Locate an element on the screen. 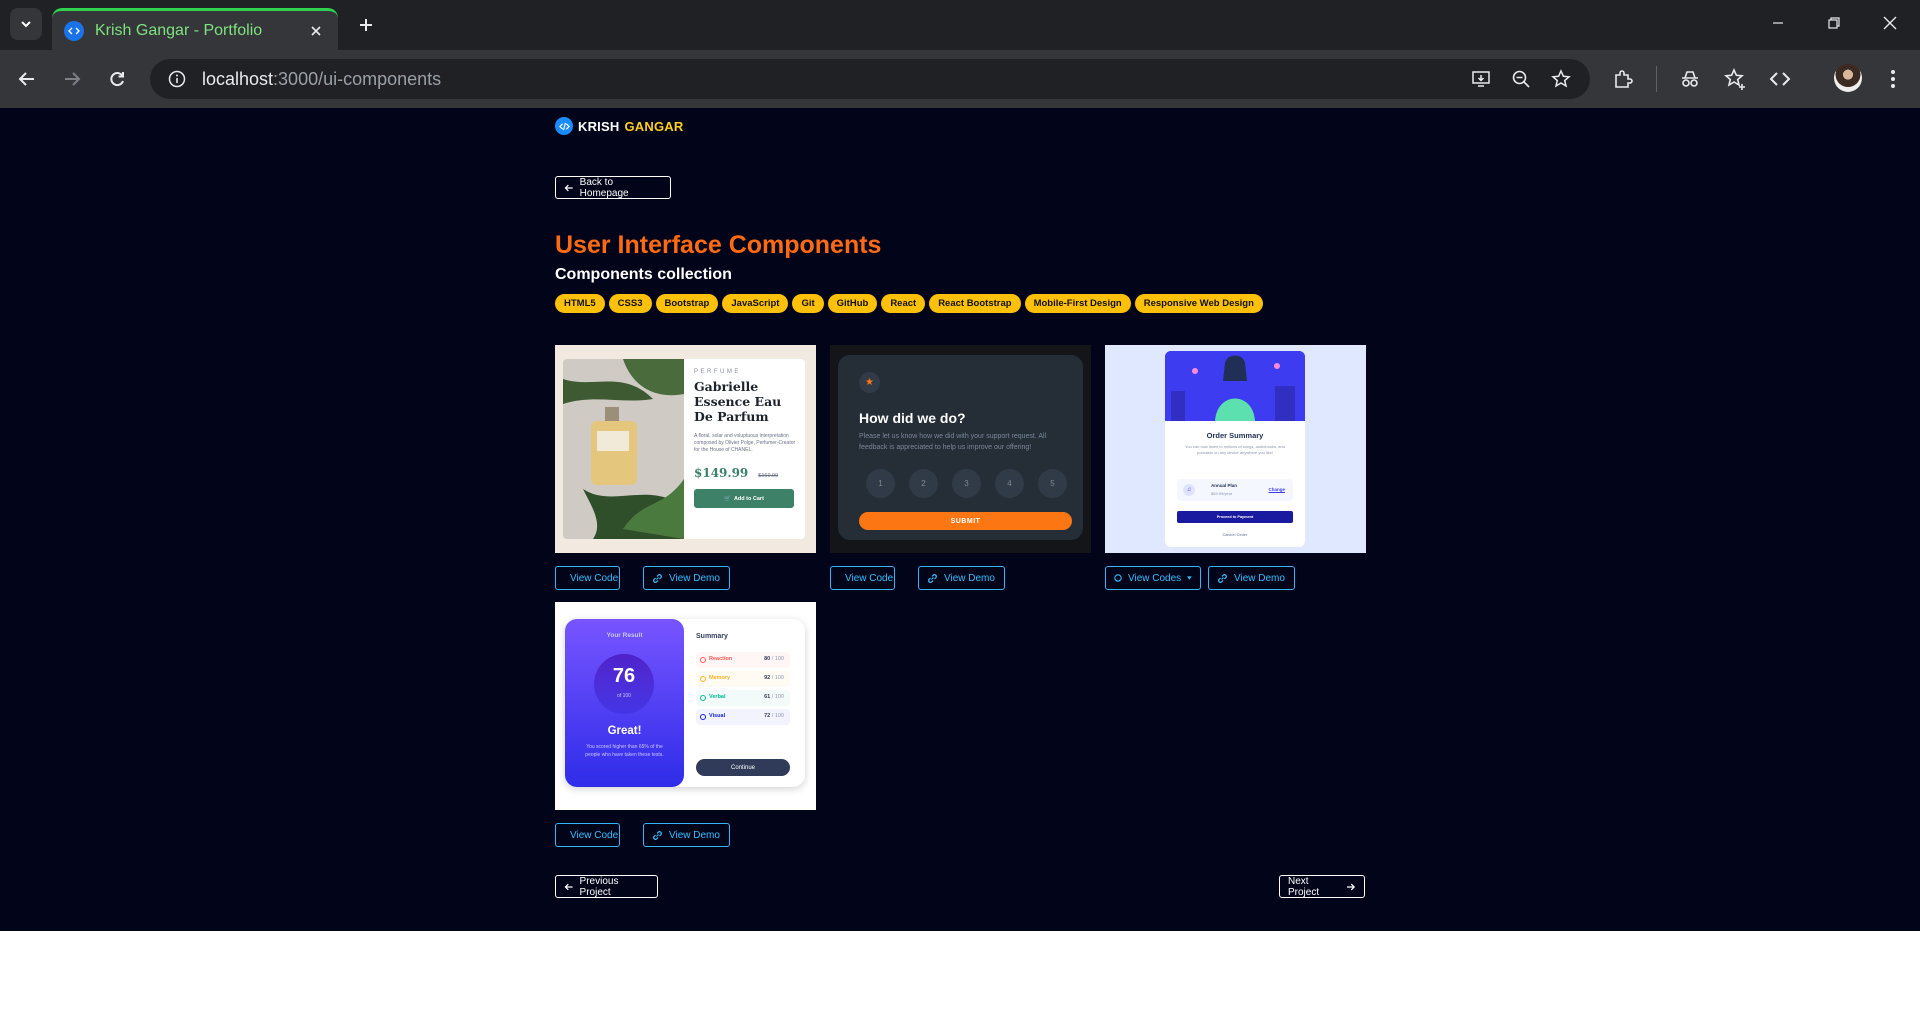  rating-option: 3 is located at coordinates (966, 483).